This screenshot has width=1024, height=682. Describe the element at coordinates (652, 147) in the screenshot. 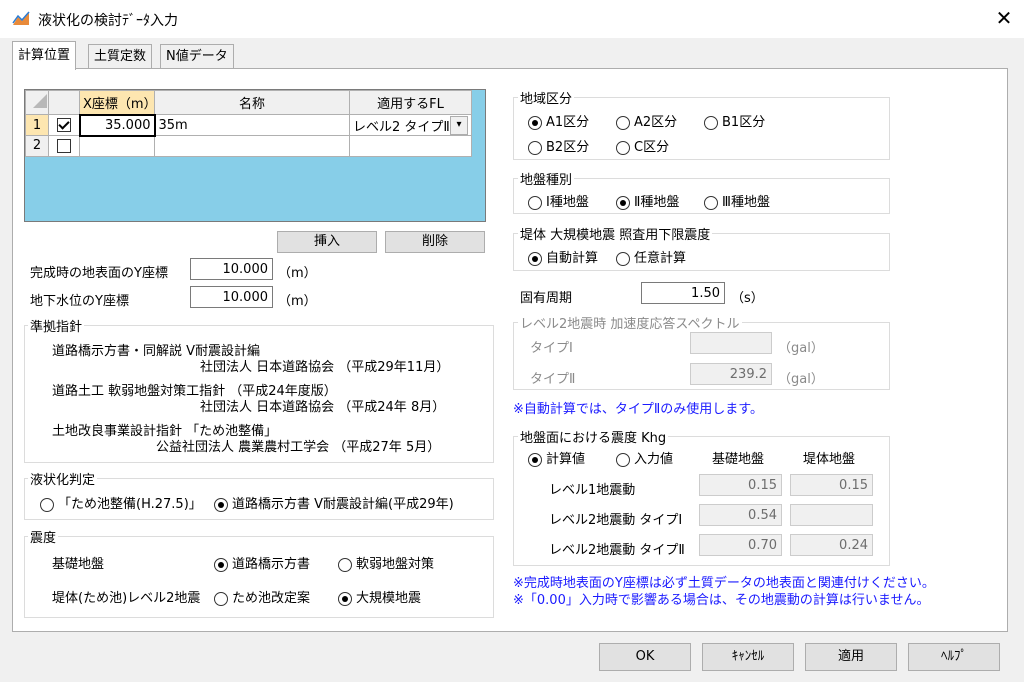

I see `region-option-c-label: C区分` at that location.